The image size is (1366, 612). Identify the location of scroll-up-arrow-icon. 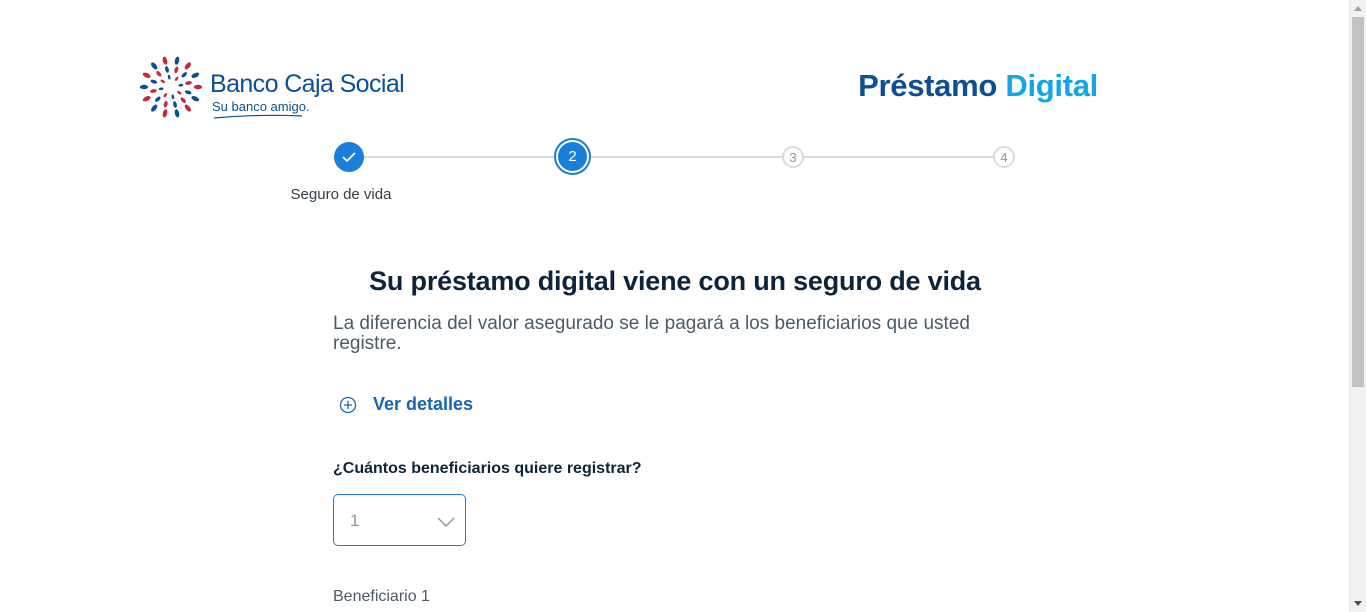
(1358, 8).